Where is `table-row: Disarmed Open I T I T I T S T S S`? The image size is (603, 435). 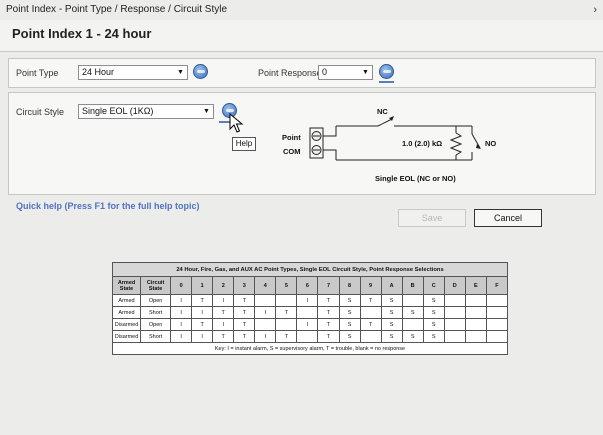 table-row: Disarmed Open I T I T I T S T S S is located at coordinates (310, 324).